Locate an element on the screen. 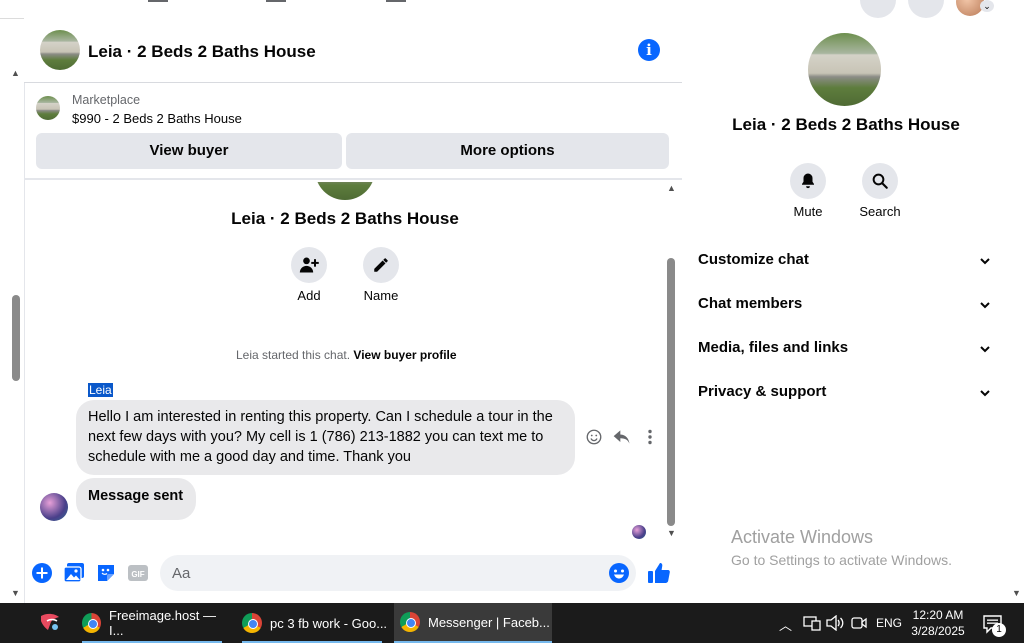 This screenshot has height=643, width=1024. mute-button is located at coordinates (808, 181).